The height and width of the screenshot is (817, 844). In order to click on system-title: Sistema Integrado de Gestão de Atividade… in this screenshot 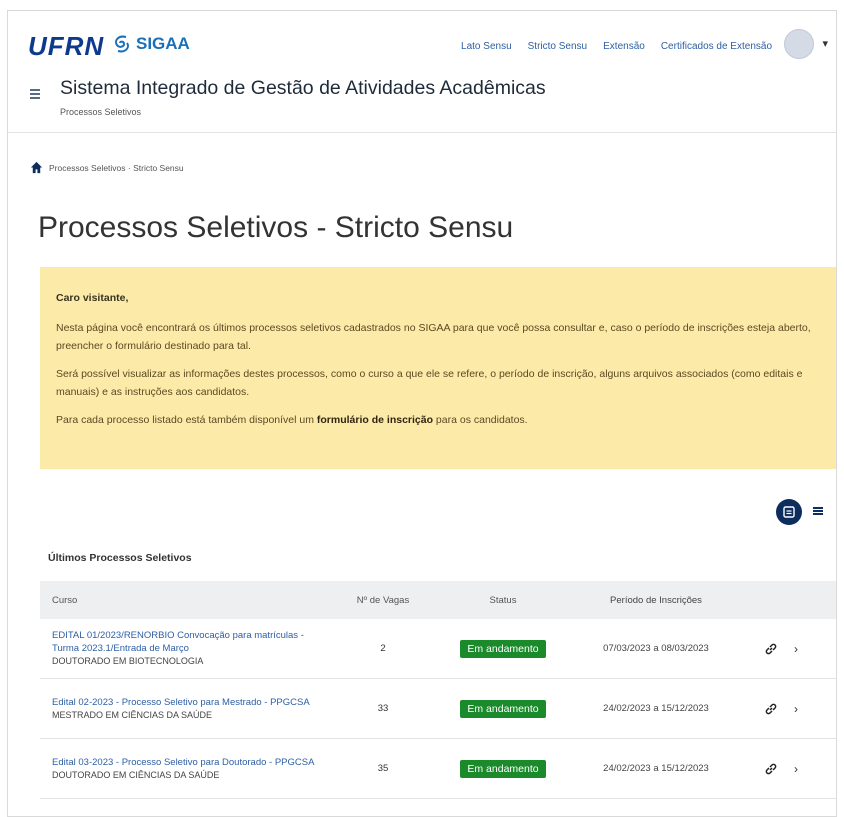, I will do `click(303, 88)`.